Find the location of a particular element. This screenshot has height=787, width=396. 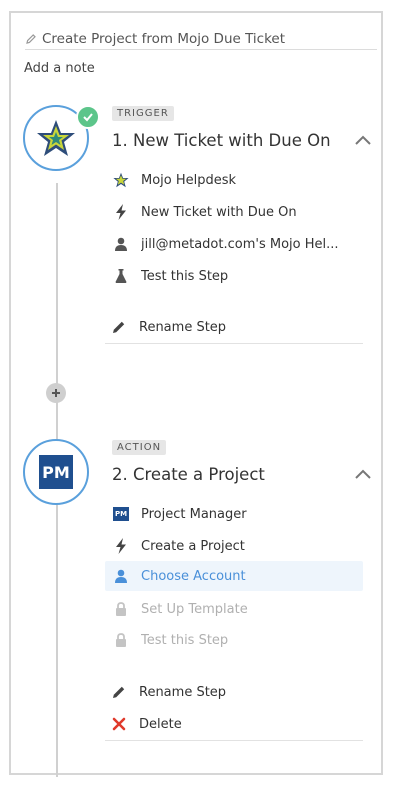

plus-icon is located at coordinates (56, 393).